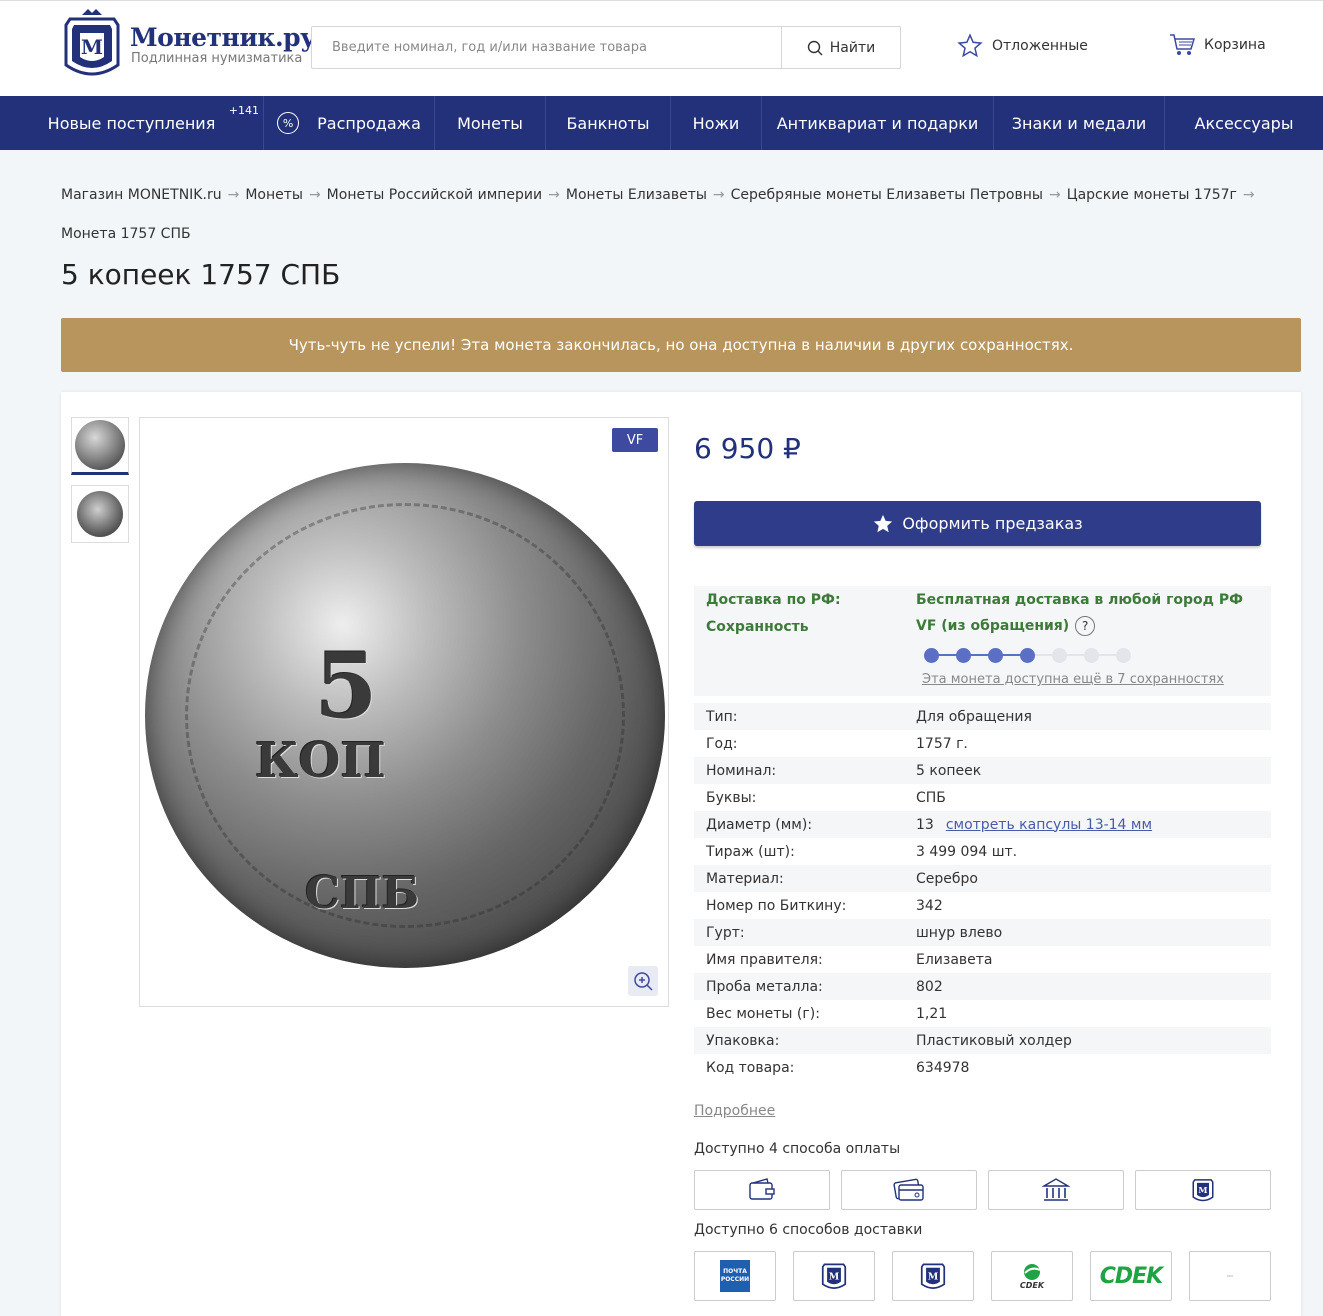  What do you see at coordinates (1073, 679) in the screenshot?
I see `other-grades-link: Эта монета доступна ещё в 7 сохранностях` at bounding box center [1073, 679].